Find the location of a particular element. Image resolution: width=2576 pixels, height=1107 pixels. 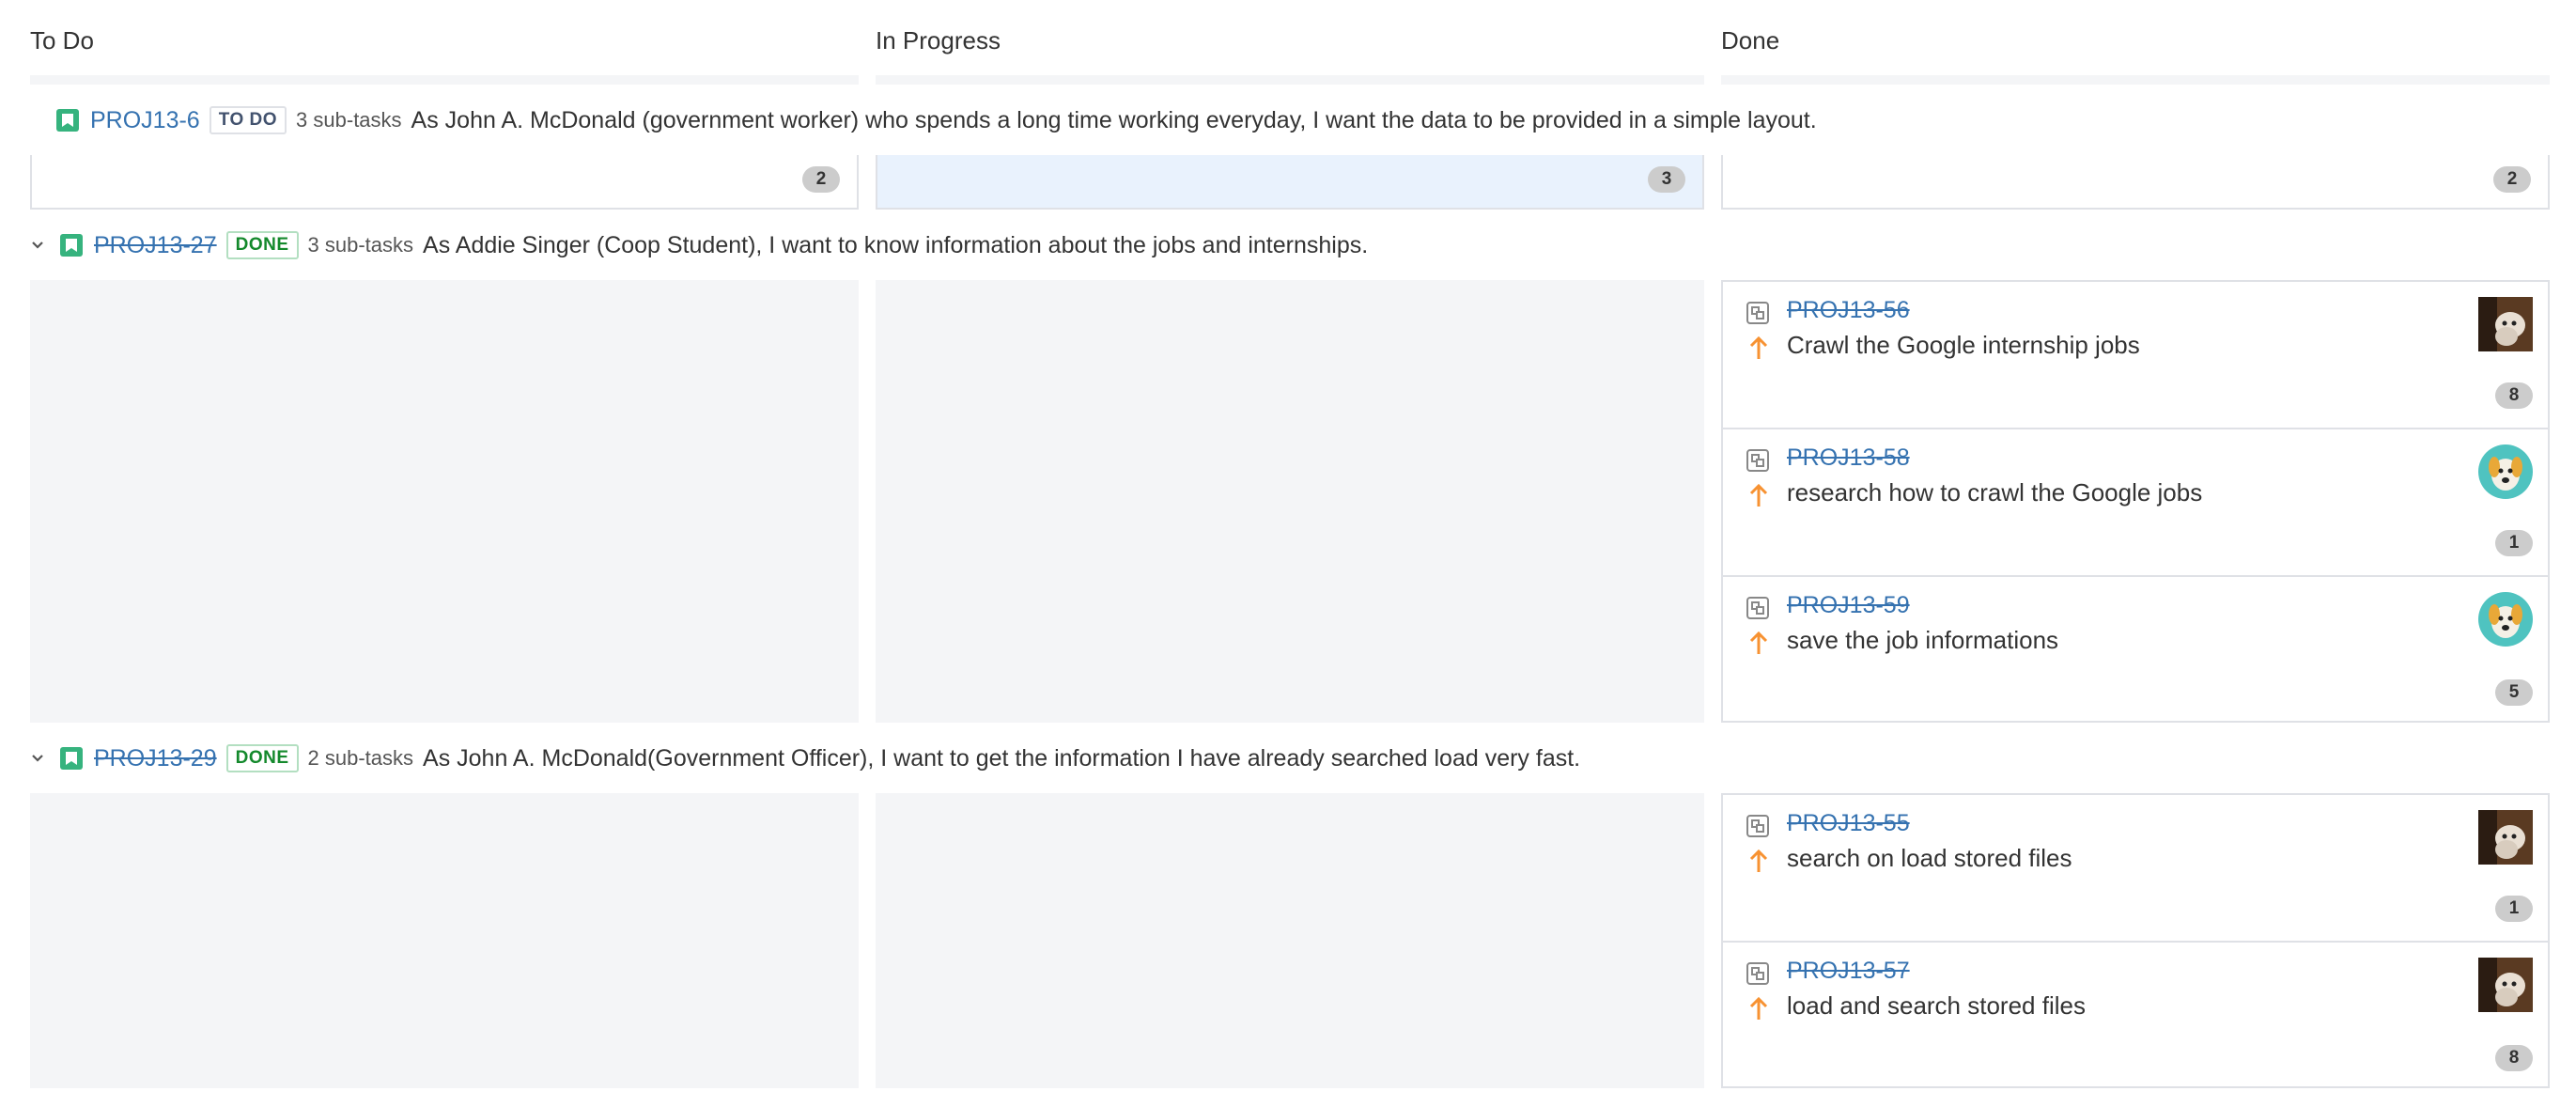

subtask-key-link: PROJ13-58 is located at coordinates (1849, 458).